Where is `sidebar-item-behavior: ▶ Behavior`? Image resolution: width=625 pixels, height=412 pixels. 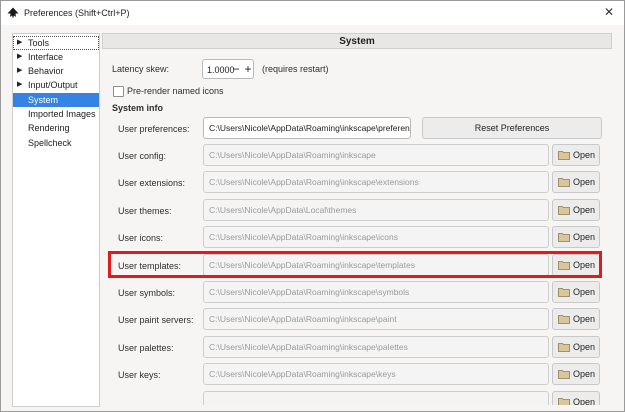 sidebar-item-behavior: ▶ Behavior is located at coordinates (56, 71).